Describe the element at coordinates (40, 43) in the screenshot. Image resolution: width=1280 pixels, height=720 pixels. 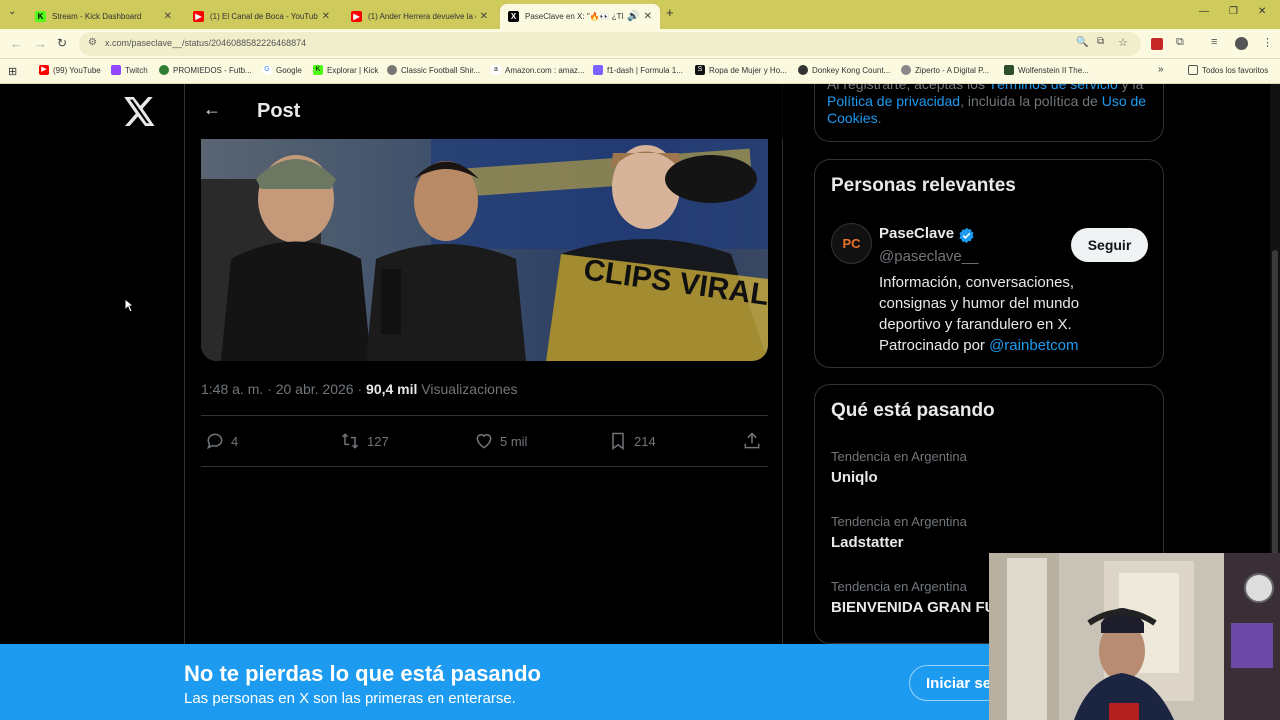
I see `forward-icon: →` at that location.